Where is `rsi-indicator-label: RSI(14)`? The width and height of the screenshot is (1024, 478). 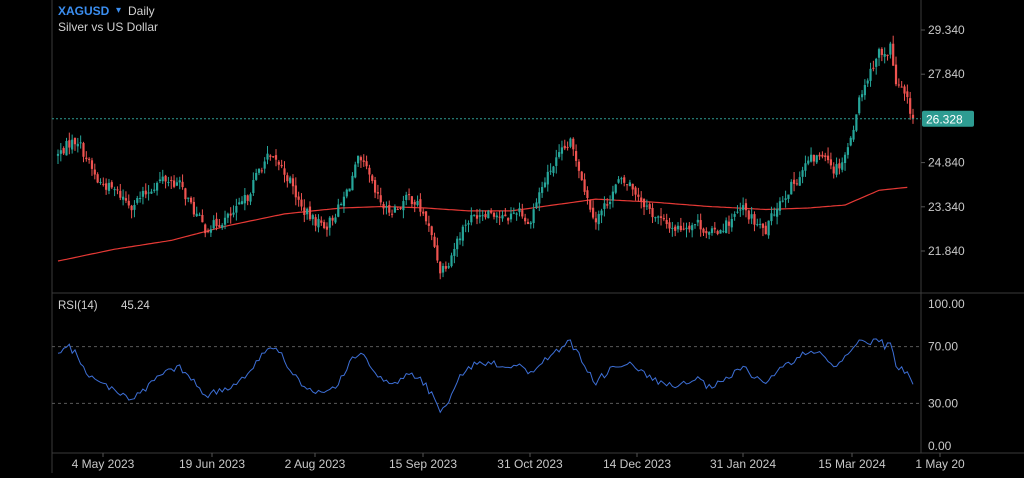
rsi-indicator-label: RSI(14) is located at coordinates (78, 306).